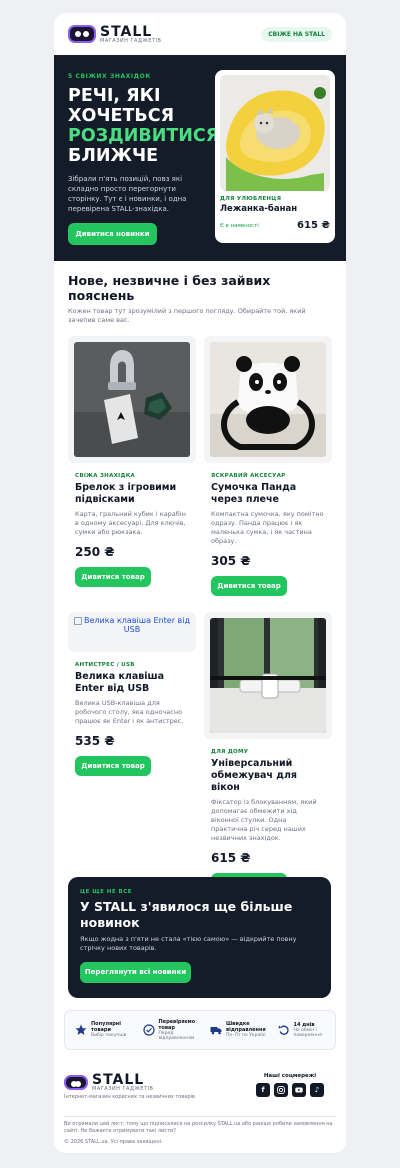 The width and height of the screenshot is (400, 1168). Describe the element at coordinates (307, 1033) in the screenshot. I see `feature-subtitle: На обмін і повернення` at that location.